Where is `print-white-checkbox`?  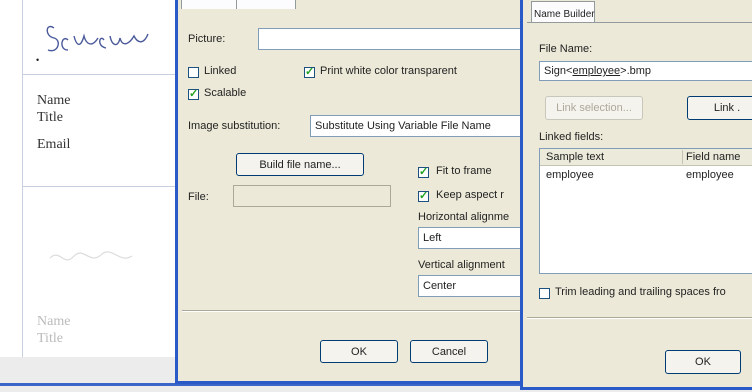 print-white-checkbox is located at coordinates (309, 71).